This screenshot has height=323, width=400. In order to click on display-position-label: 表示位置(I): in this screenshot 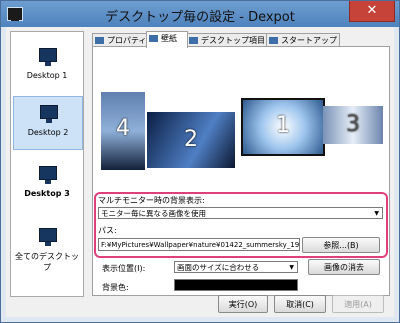, I will do `click(124, 268)`.